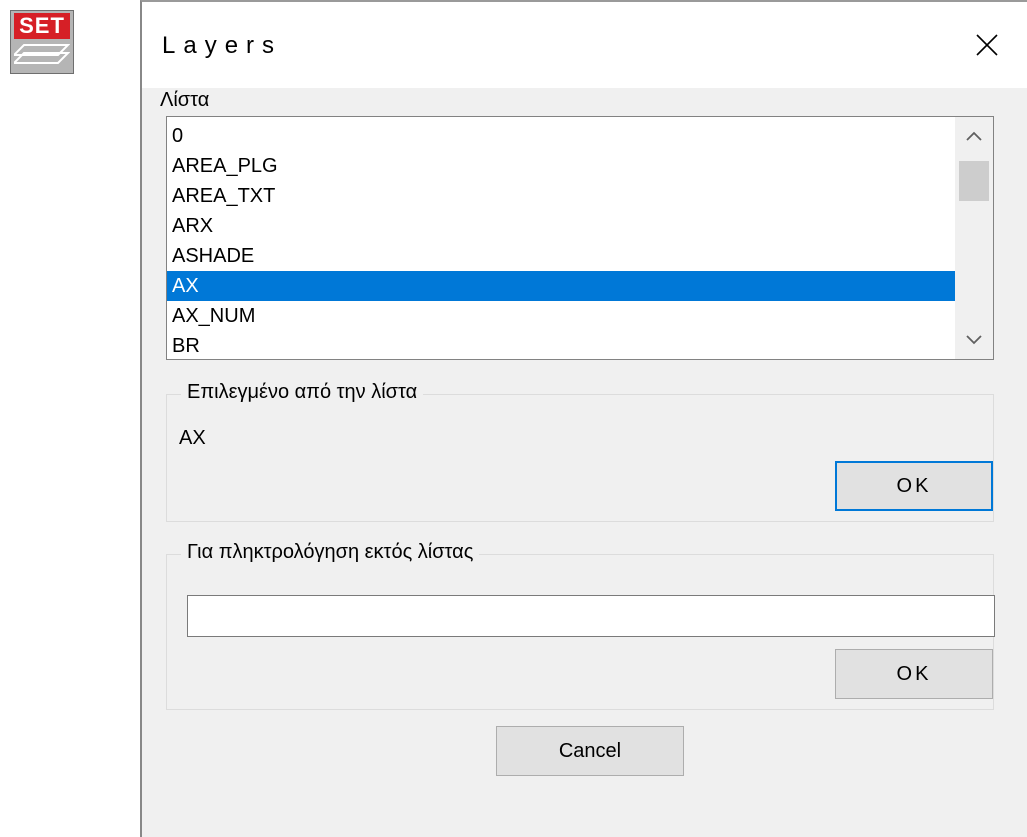 This screenshot has height=837, width=1027. I want to click on selected-layer-value: AX, so click(192, 438).